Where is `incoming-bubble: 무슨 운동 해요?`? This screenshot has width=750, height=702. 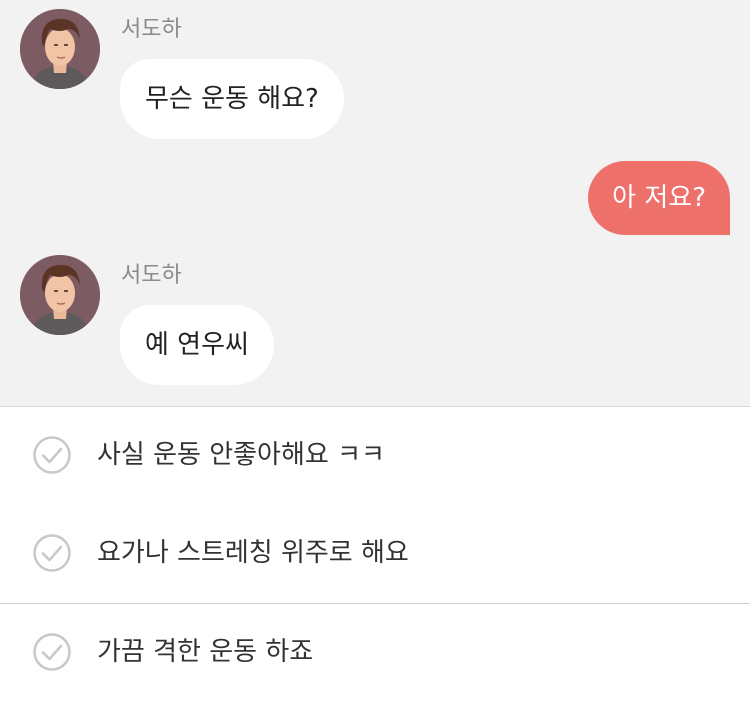
incoming-bubble: 무슨 운동 해요? is located at coordinates (232, 99).